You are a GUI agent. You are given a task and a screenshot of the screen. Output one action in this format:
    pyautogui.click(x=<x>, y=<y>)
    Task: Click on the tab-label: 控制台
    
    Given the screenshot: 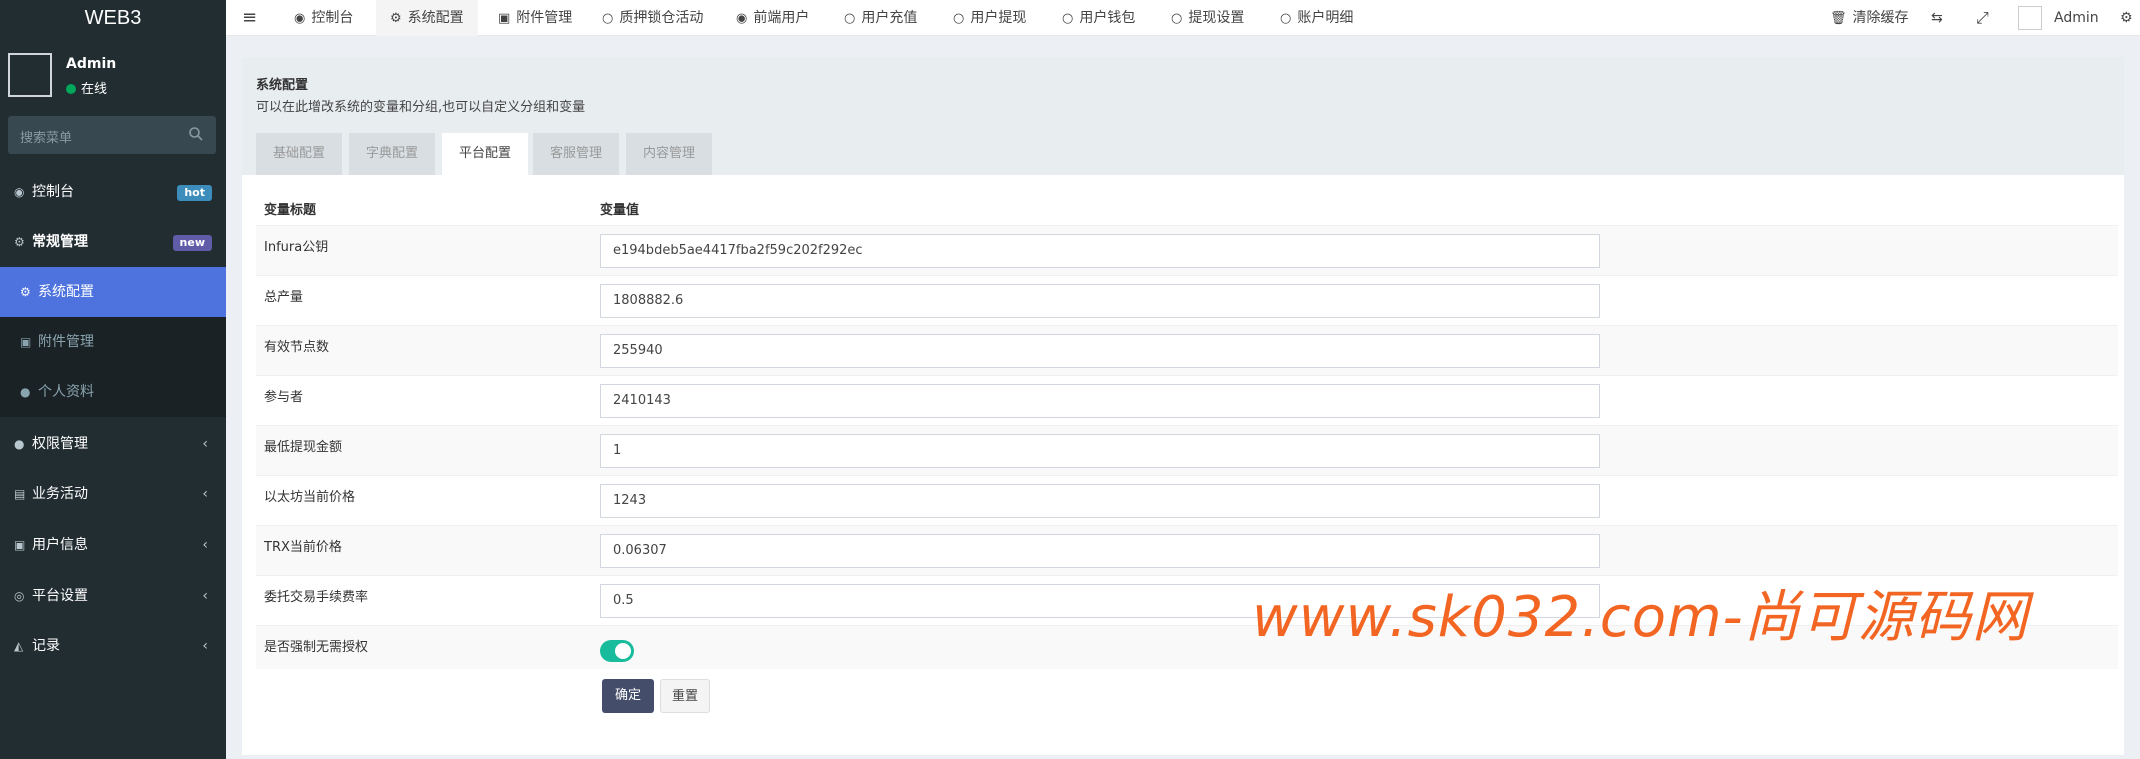 What is the action you would take?
    pyautogui.click(x=332, y=18)
    